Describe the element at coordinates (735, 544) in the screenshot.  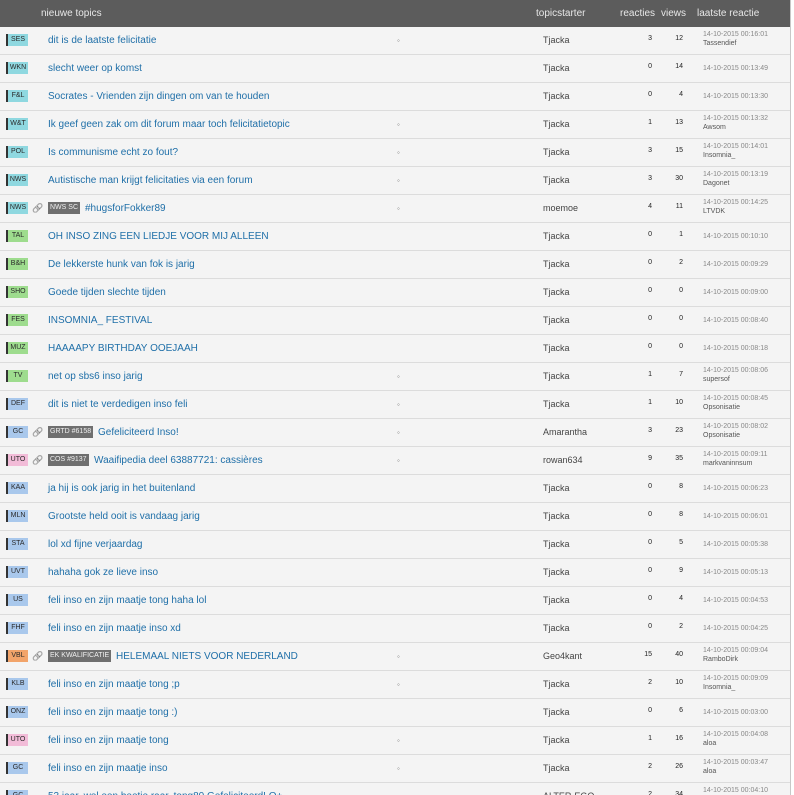
I see `last-reply-time: 14-10-2015 00:05:38` at that location.